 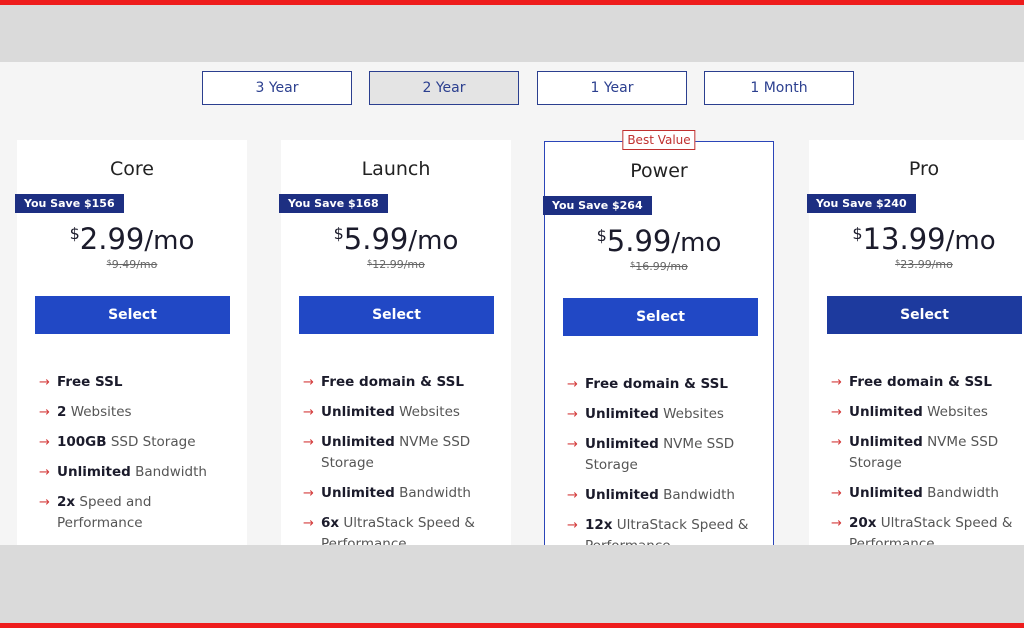 What do you see at coordinates (660, 317) in the screenshot?
I see `select-power-button: Select` at bounding box center [660, 317].